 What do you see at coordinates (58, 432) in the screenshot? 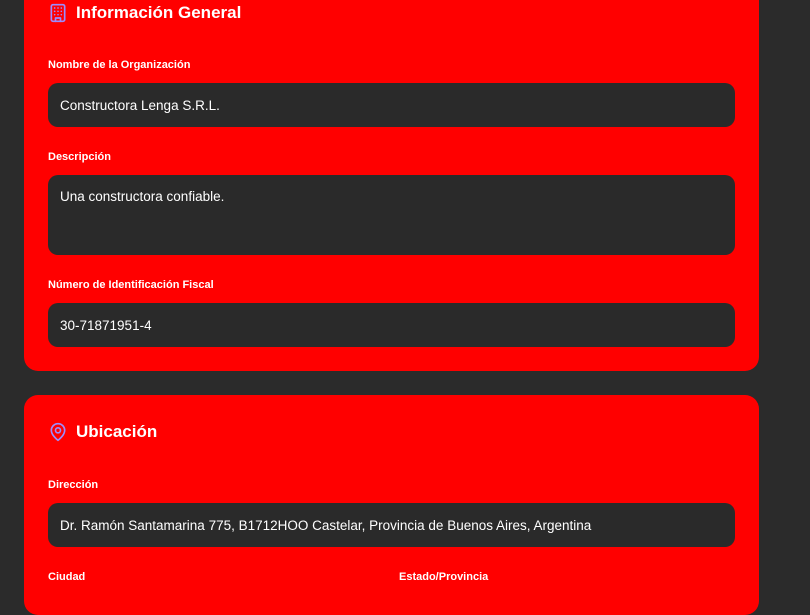
I see `map-pin-icon` at bounding box center [58, 432].